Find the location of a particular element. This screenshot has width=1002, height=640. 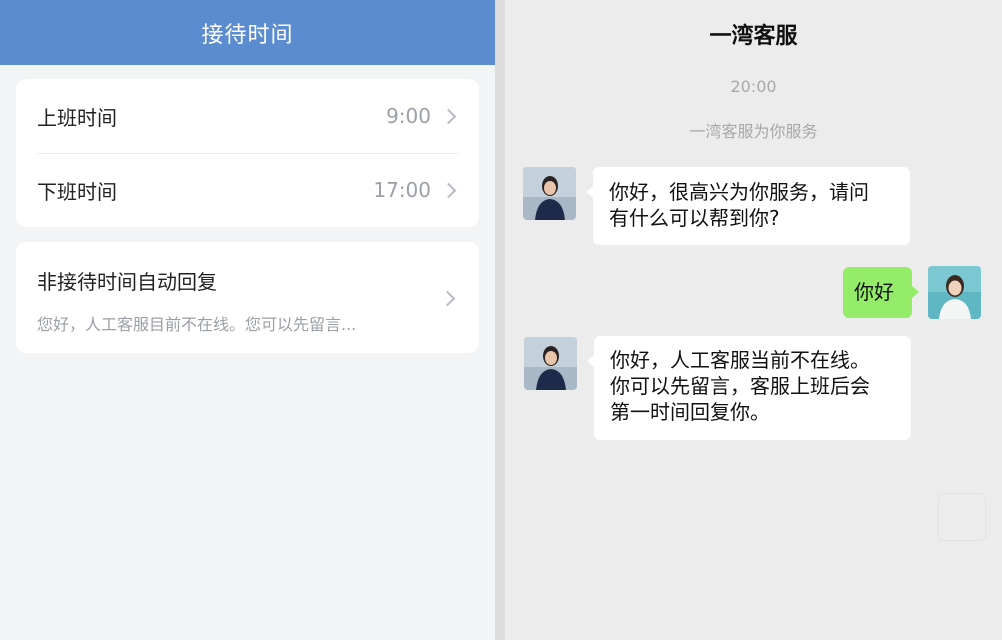

panel-splitter is located at coordinates (500, 320).